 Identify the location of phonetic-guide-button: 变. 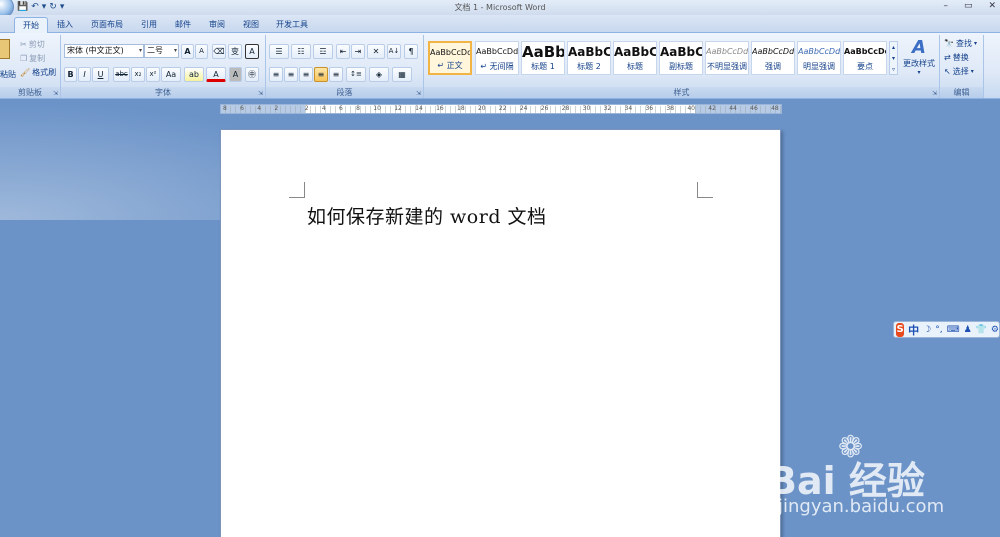
(235, 51).